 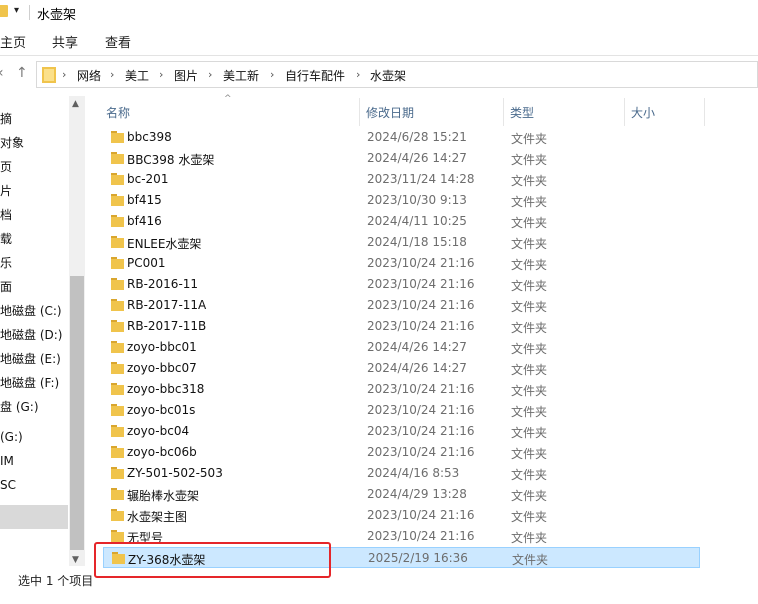 I want to click on back-button: ‹, so click(x=2, y=73).